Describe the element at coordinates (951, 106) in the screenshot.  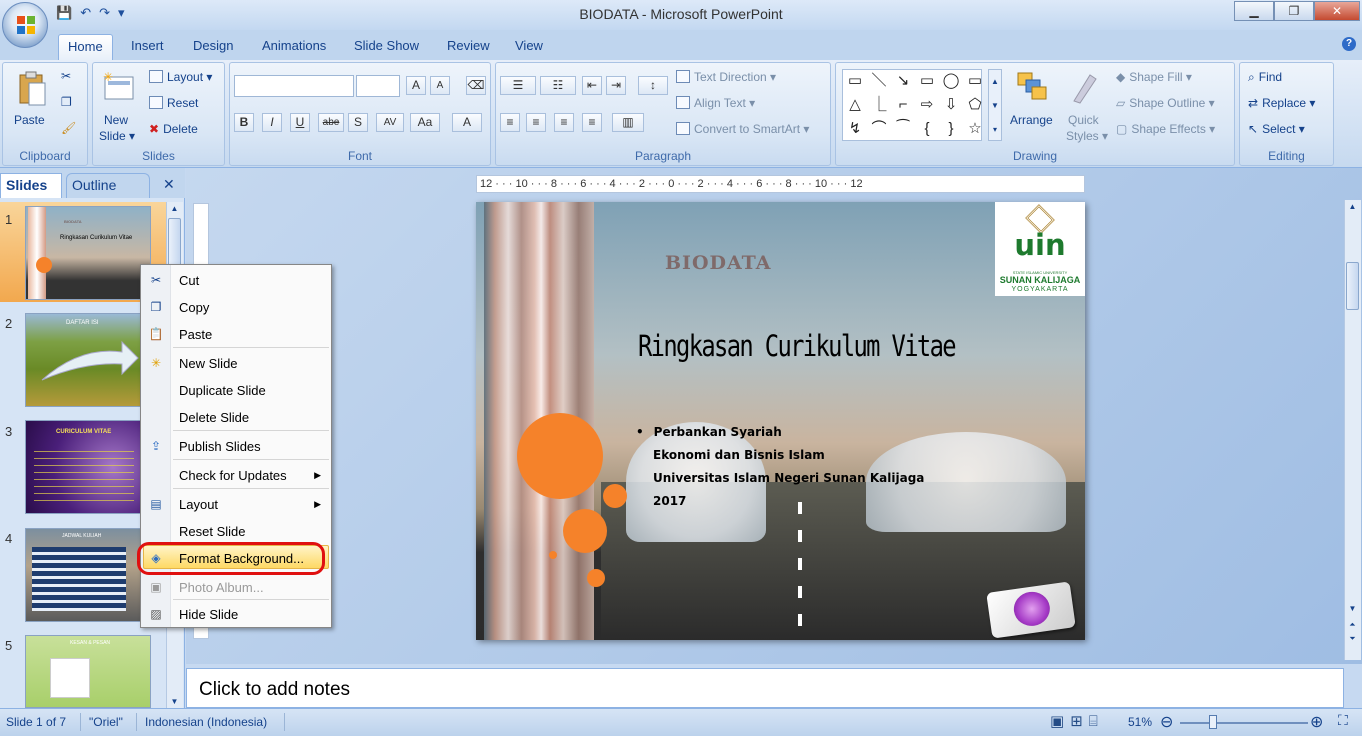
I see `shape-option-icon: ⇩` at that location.